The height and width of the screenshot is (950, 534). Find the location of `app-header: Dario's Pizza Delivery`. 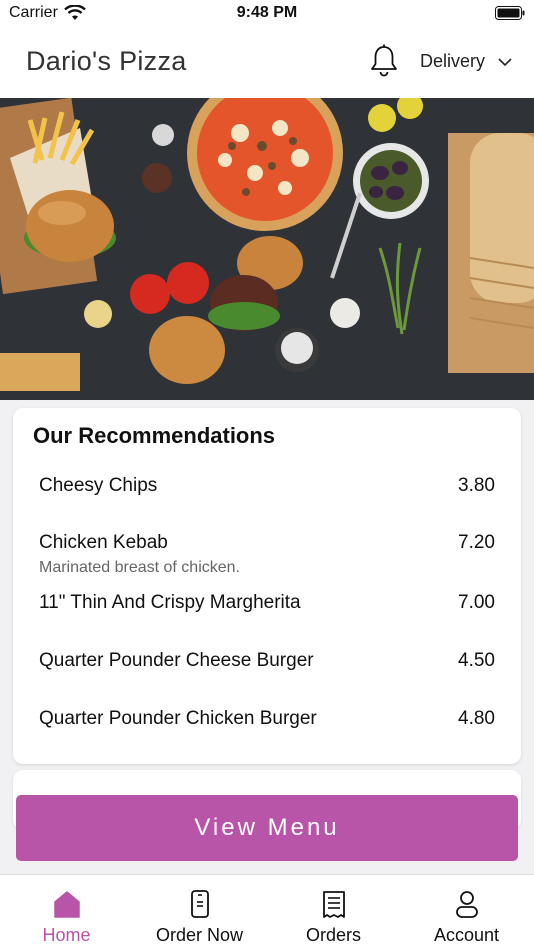

app-header: Dario's Pizza Delivery is located at coordinates (267, 62).